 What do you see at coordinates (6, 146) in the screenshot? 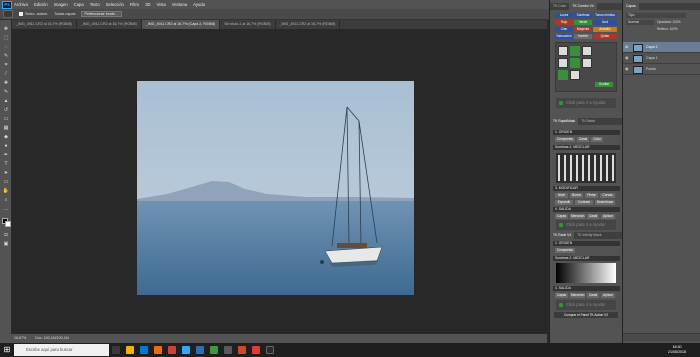
I see `dodge-tool-icon: ●` at bounding box center [6, 146].